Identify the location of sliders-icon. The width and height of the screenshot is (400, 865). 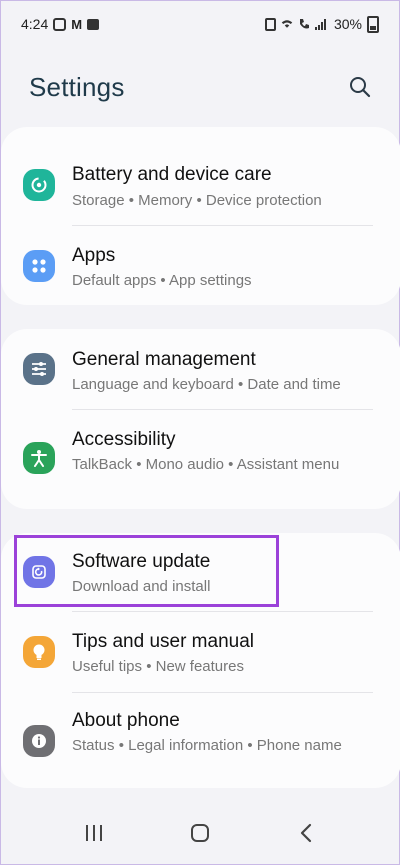
(39, 369).